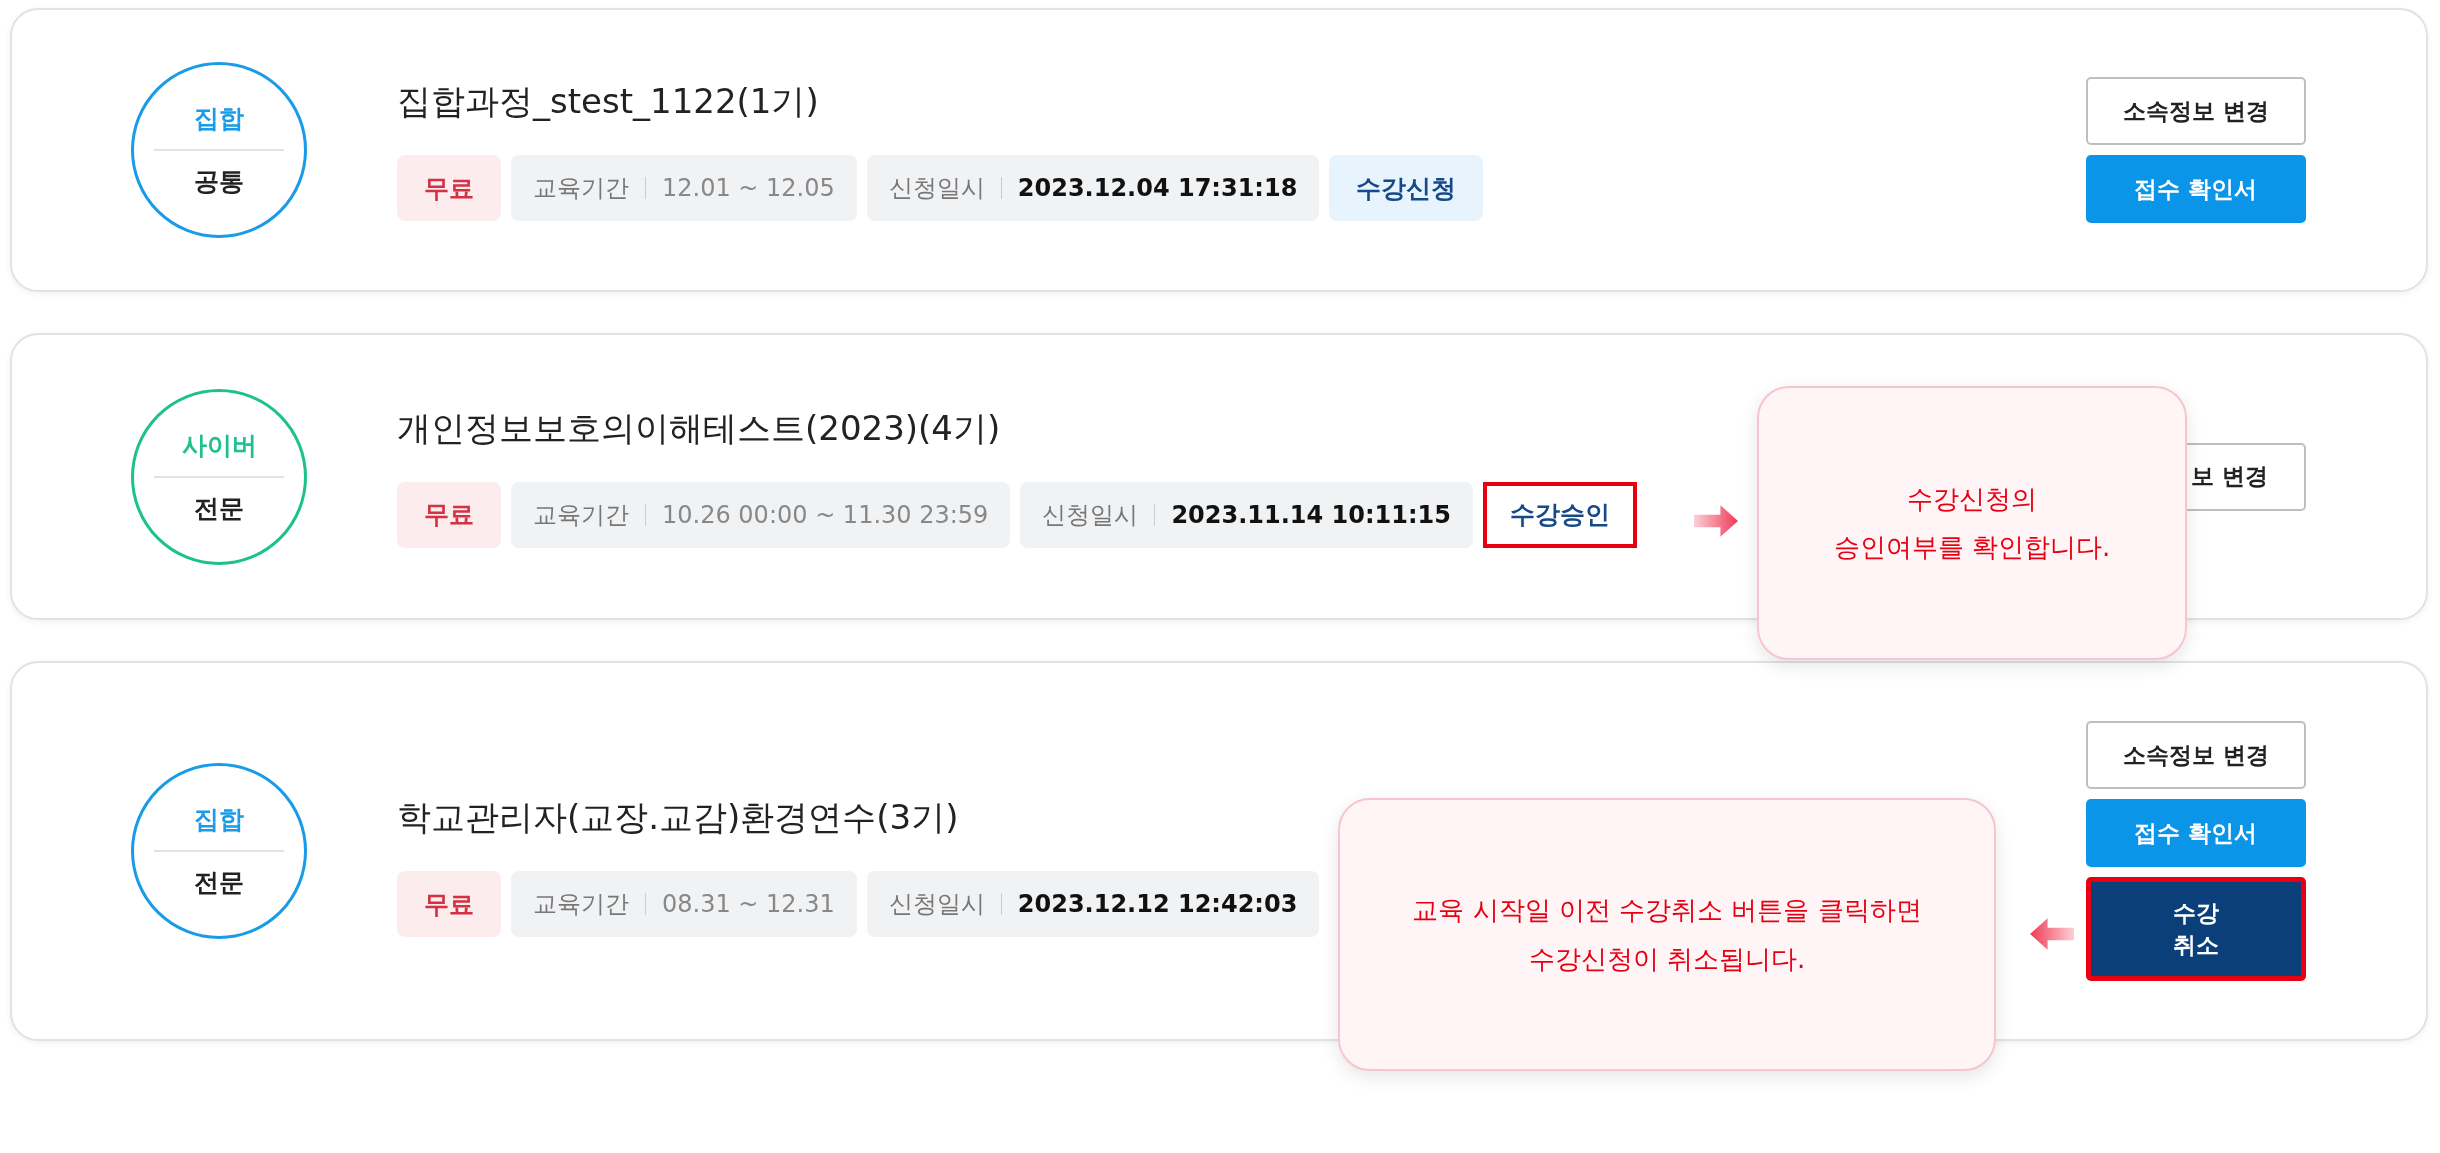  I want to click on callout-tooltip: 수강신청의 승인여부를 확인합니다., so click(1972, 523).